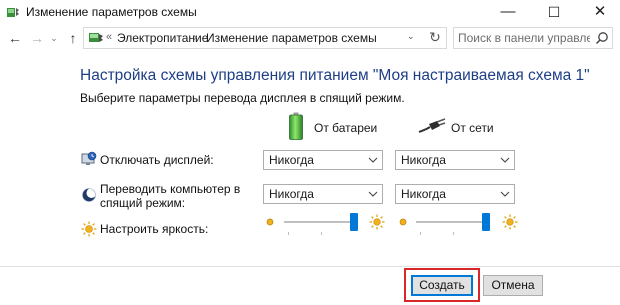 This screenshot has height=305, width=620. What do you see at coordinates (472, 128) in the screenshot?
I see `plugged-in-column-header: От сети` at bounding box center [472, 128].